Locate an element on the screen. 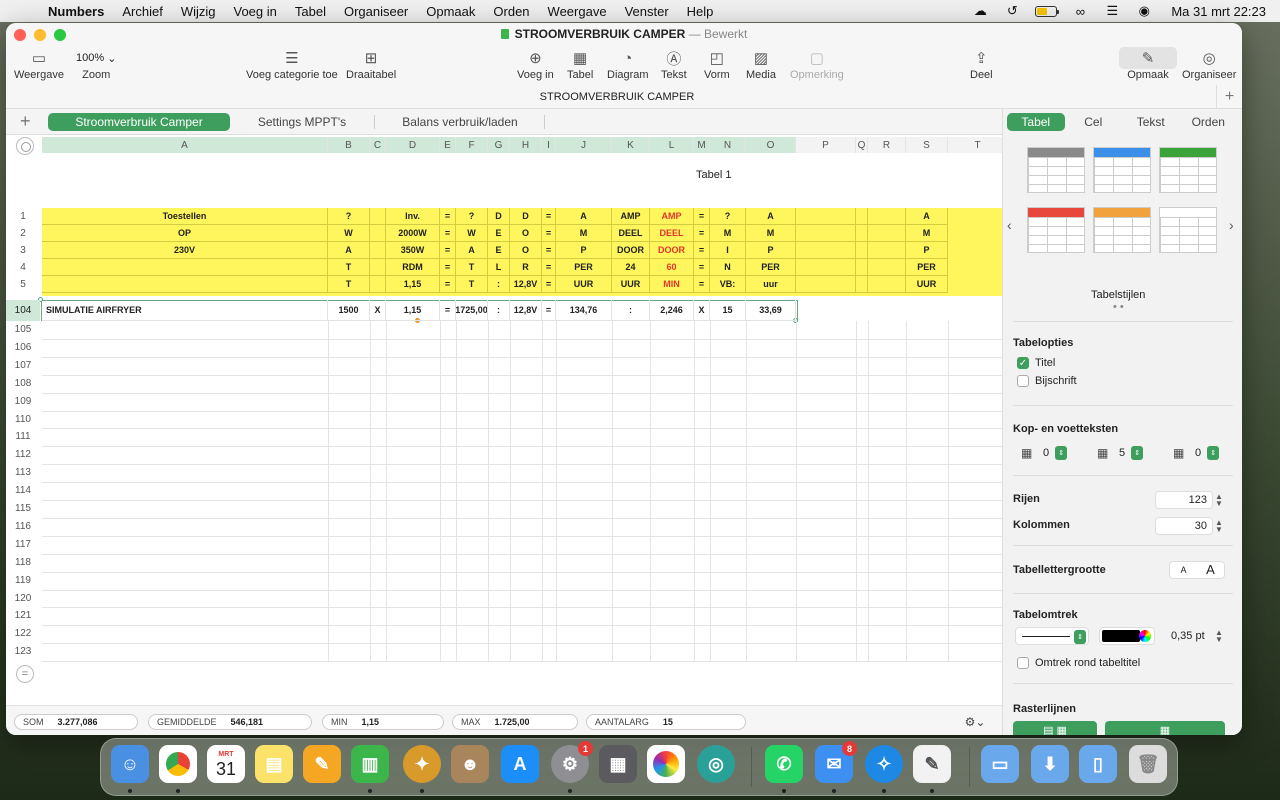  data-cell: : is located at coordinates (631, 310).